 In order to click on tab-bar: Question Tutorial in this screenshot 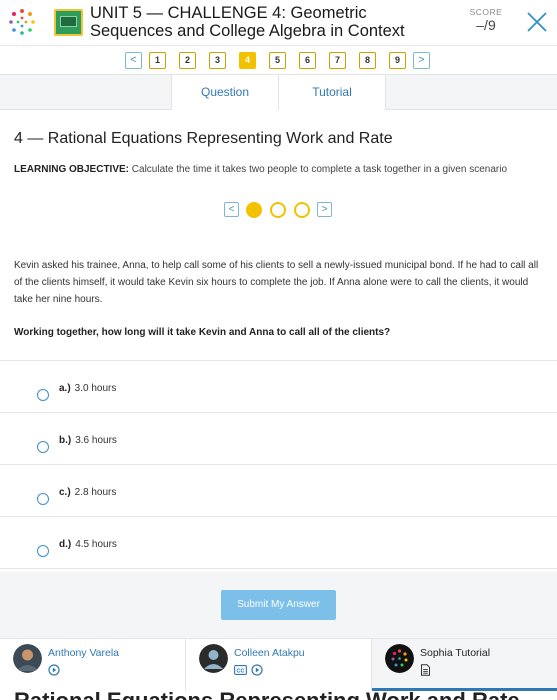, I will do `click(278, 92)`.